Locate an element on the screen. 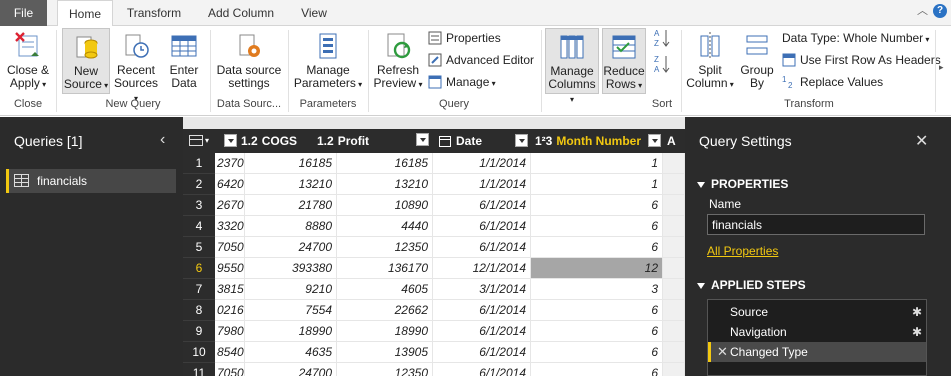  tab-transform: Transform is located at coordinates (154, 13).